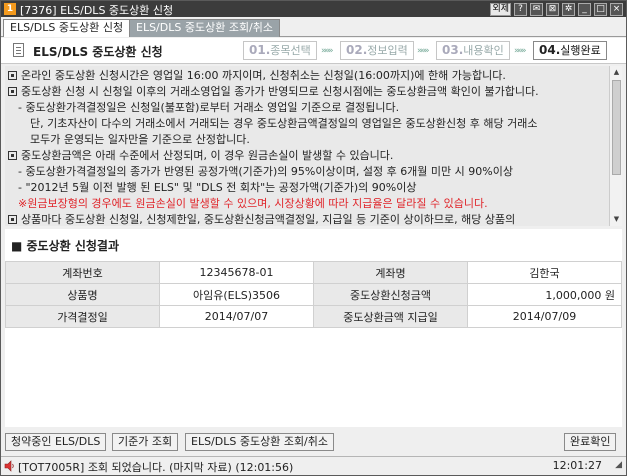 The image size is (627, 476). I want to click on tab-bar: ELS/DLS 중도상환 신청 ELS/DLS 중도상환 조회/취소, so click(313, 27).